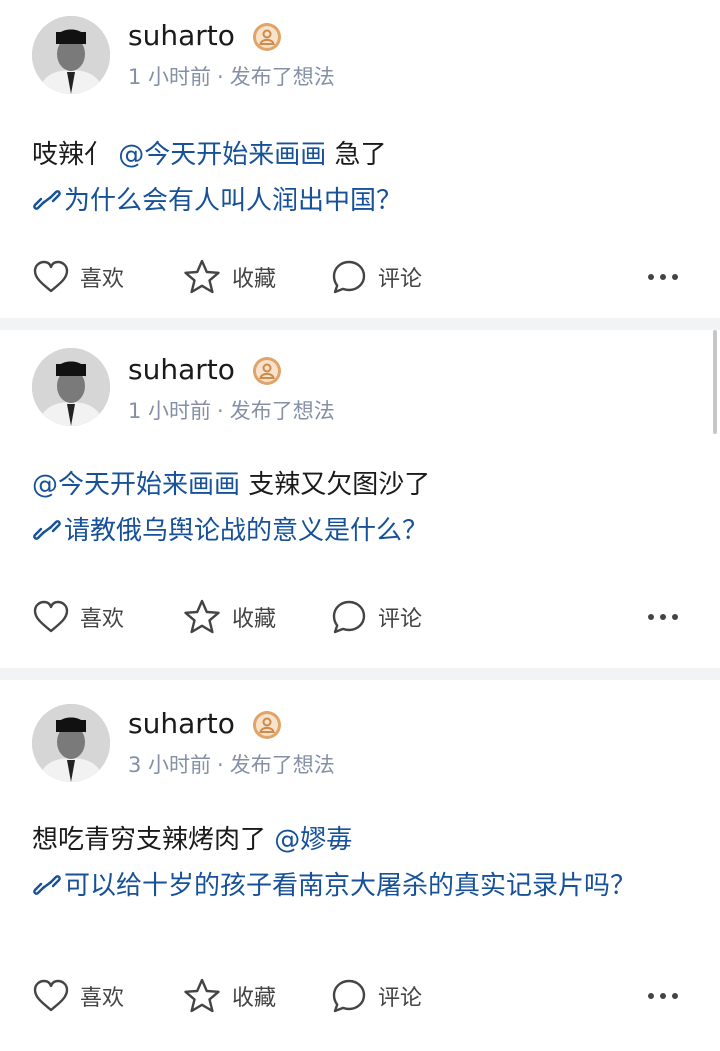  I want to click on question-link: 为什么会有人叫人润出中国？, so click(360, 201).